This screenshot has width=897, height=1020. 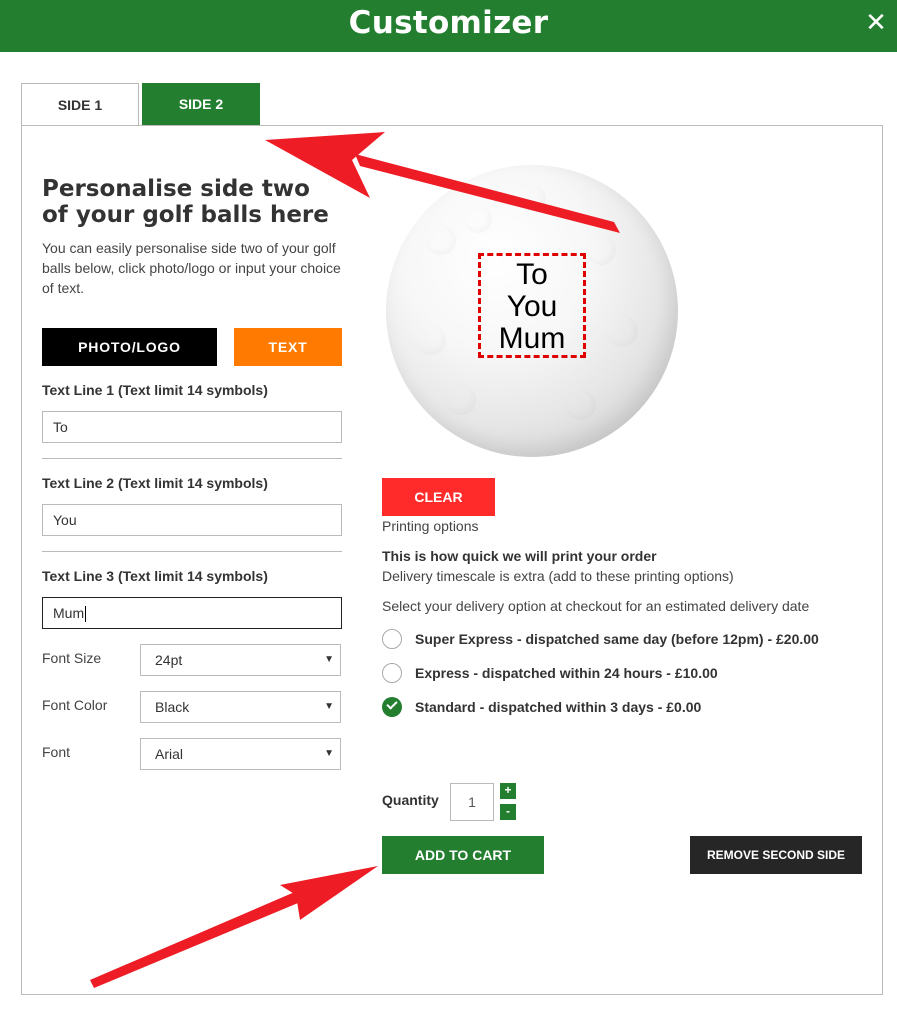 What do you see at coordinates (508, 791) in the screenshot?
I see `quantity-increase-button: +` at bounding box center [508, 791].